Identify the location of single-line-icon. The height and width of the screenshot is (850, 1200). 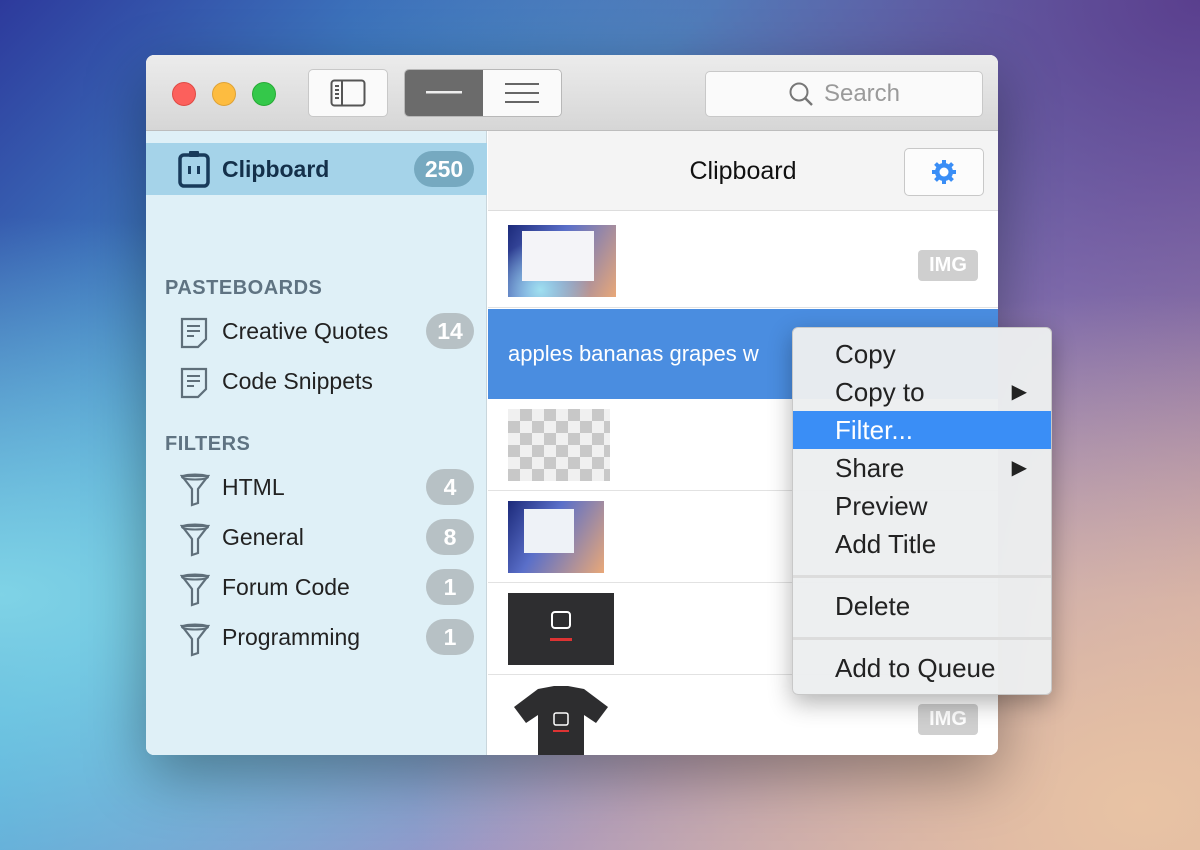
(444, 92).